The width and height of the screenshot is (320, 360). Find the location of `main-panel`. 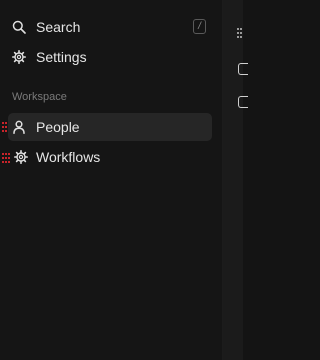

main-panel is located at coordinates (235, 180).